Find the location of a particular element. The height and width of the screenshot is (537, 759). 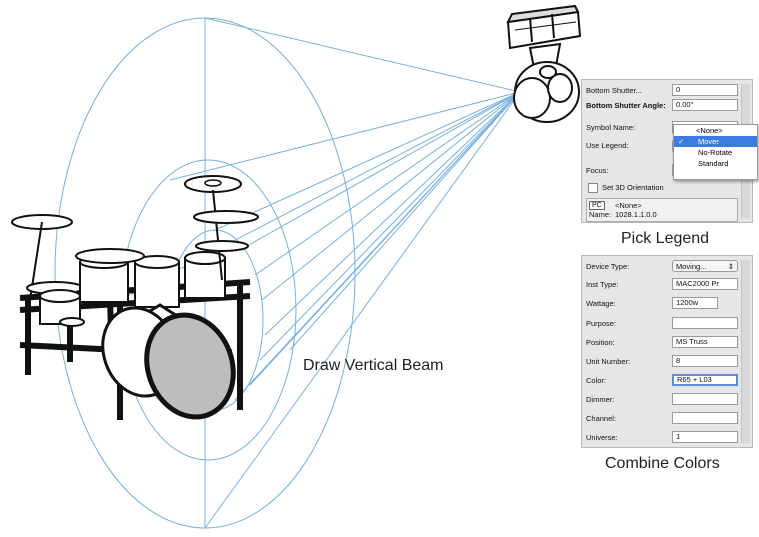

position-field: MS Truss is located at coordinates (705, 342).